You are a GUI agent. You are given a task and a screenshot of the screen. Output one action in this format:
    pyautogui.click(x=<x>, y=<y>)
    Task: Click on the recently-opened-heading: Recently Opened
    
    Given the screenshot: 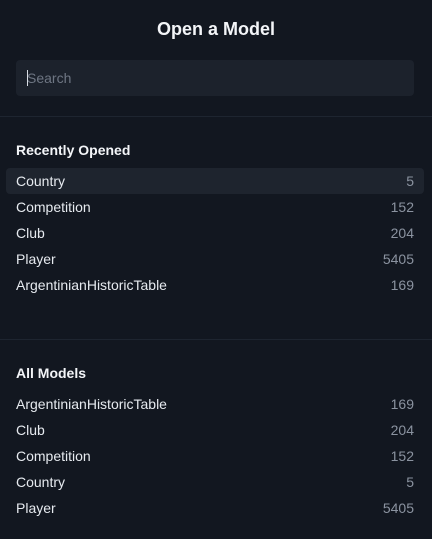 What is the action you would take?
    pyautogui.click(x=73, y=150)
    